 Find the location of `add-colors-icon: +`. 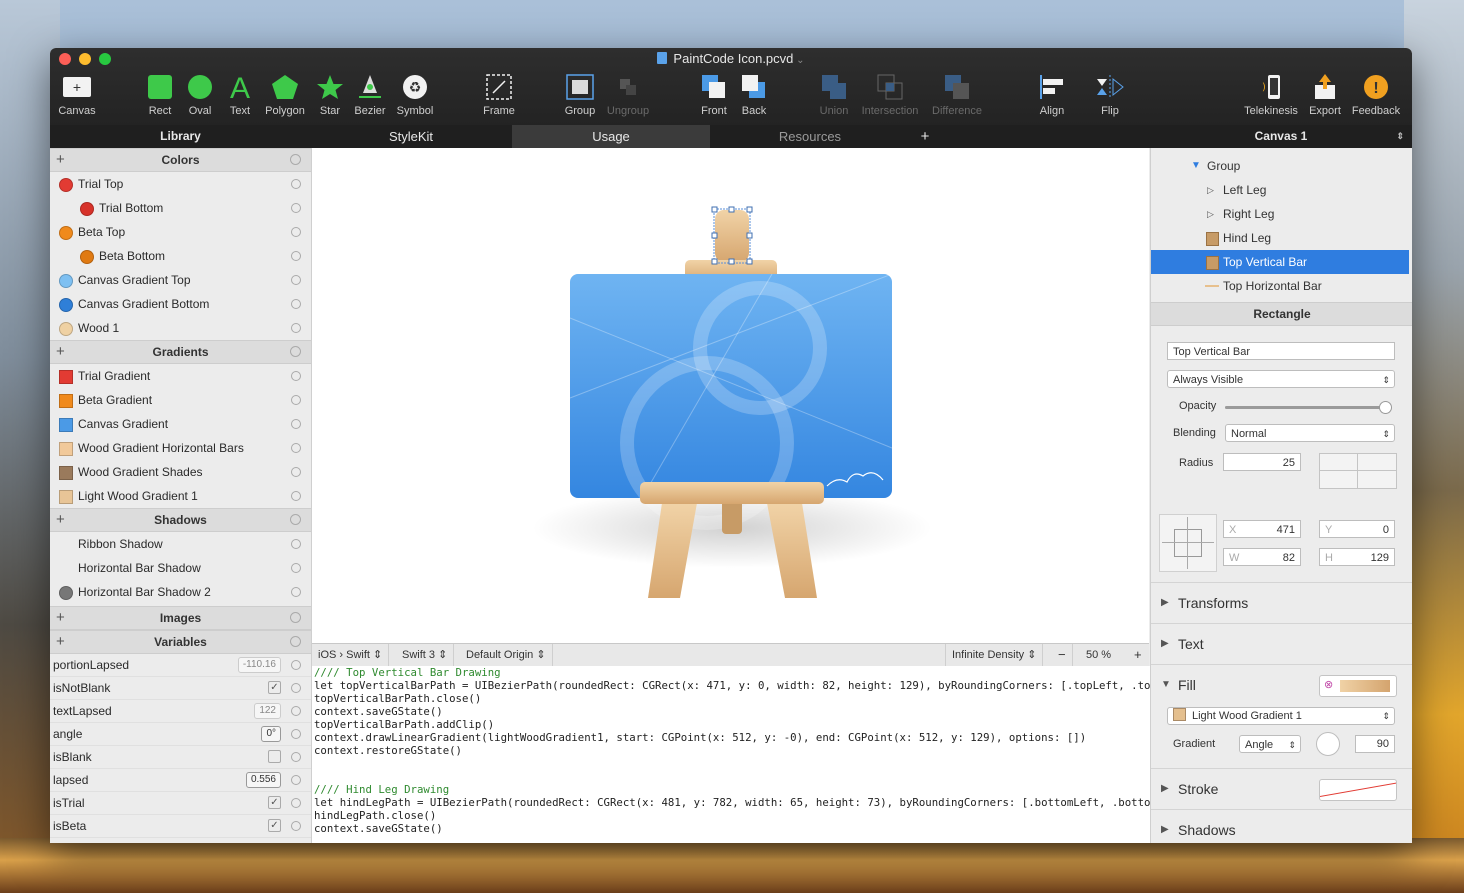

add-colors-icon: + is located at coordinates (60, 160).